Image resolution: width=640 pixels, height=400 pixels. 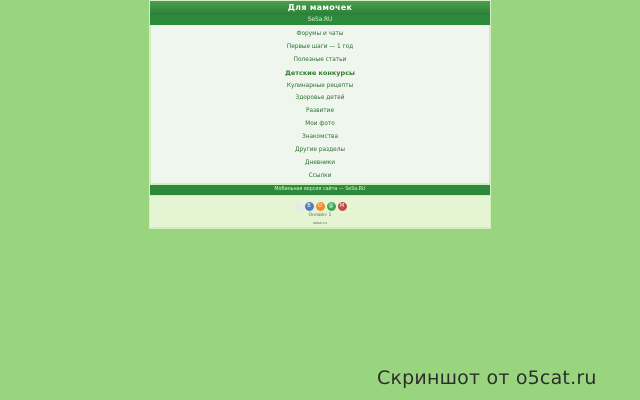 I want to click on menu-item-articles: Полезные статьи, so click(x=320, y=60).